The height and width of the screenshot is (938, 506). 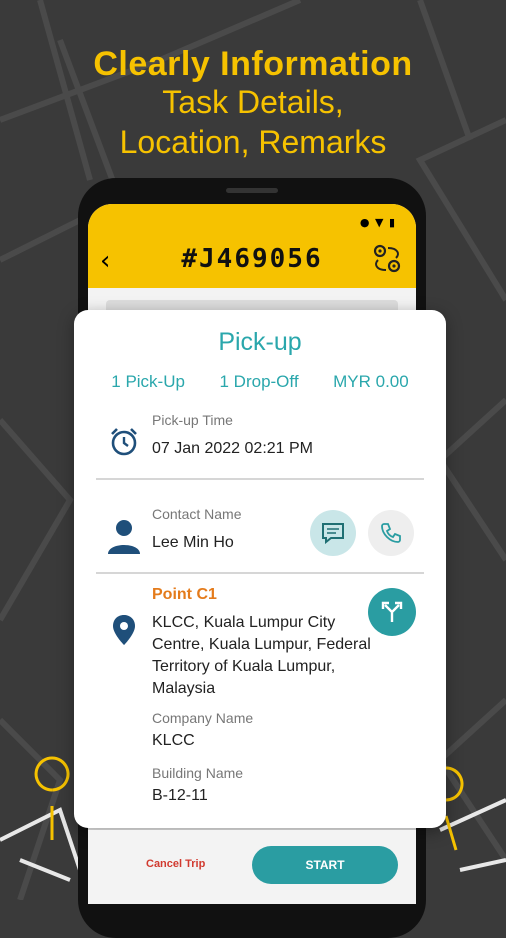 I want to click on start-button: START, so click(x=325, y=865).